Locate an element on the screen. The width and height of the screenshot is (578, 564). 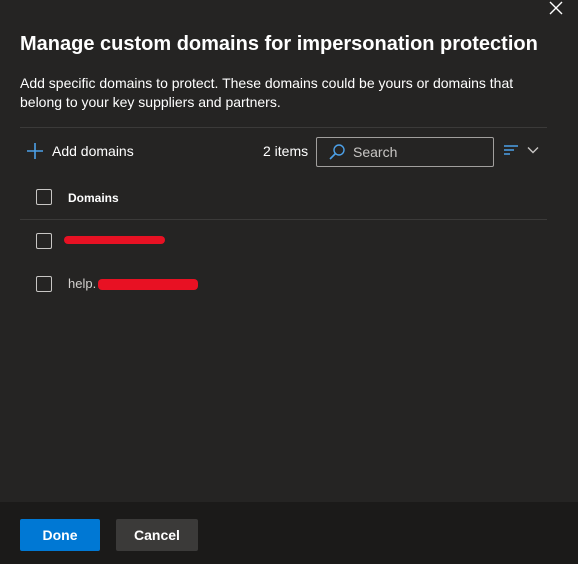
add-domains-button: Add domains is located at coordinates (80, 151).